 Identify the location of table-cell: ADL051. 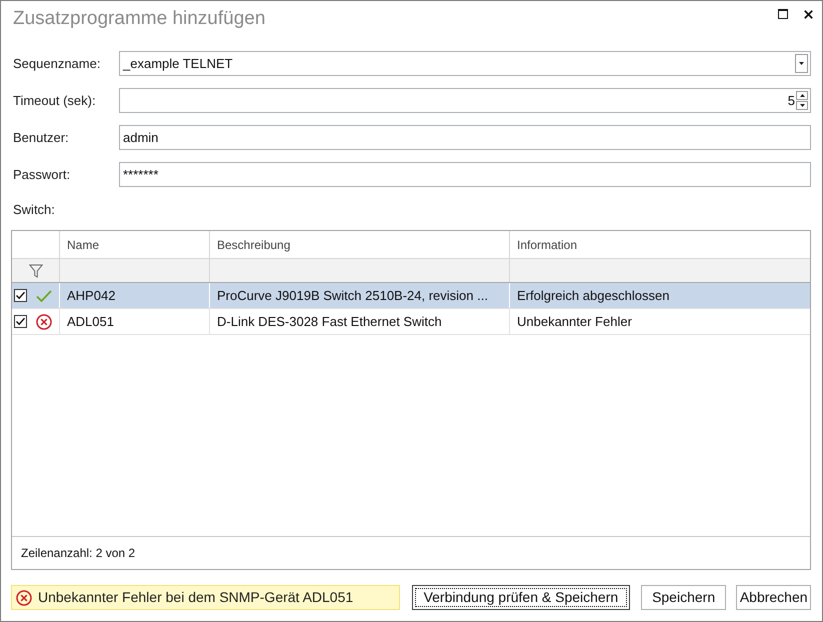
(135, 321).